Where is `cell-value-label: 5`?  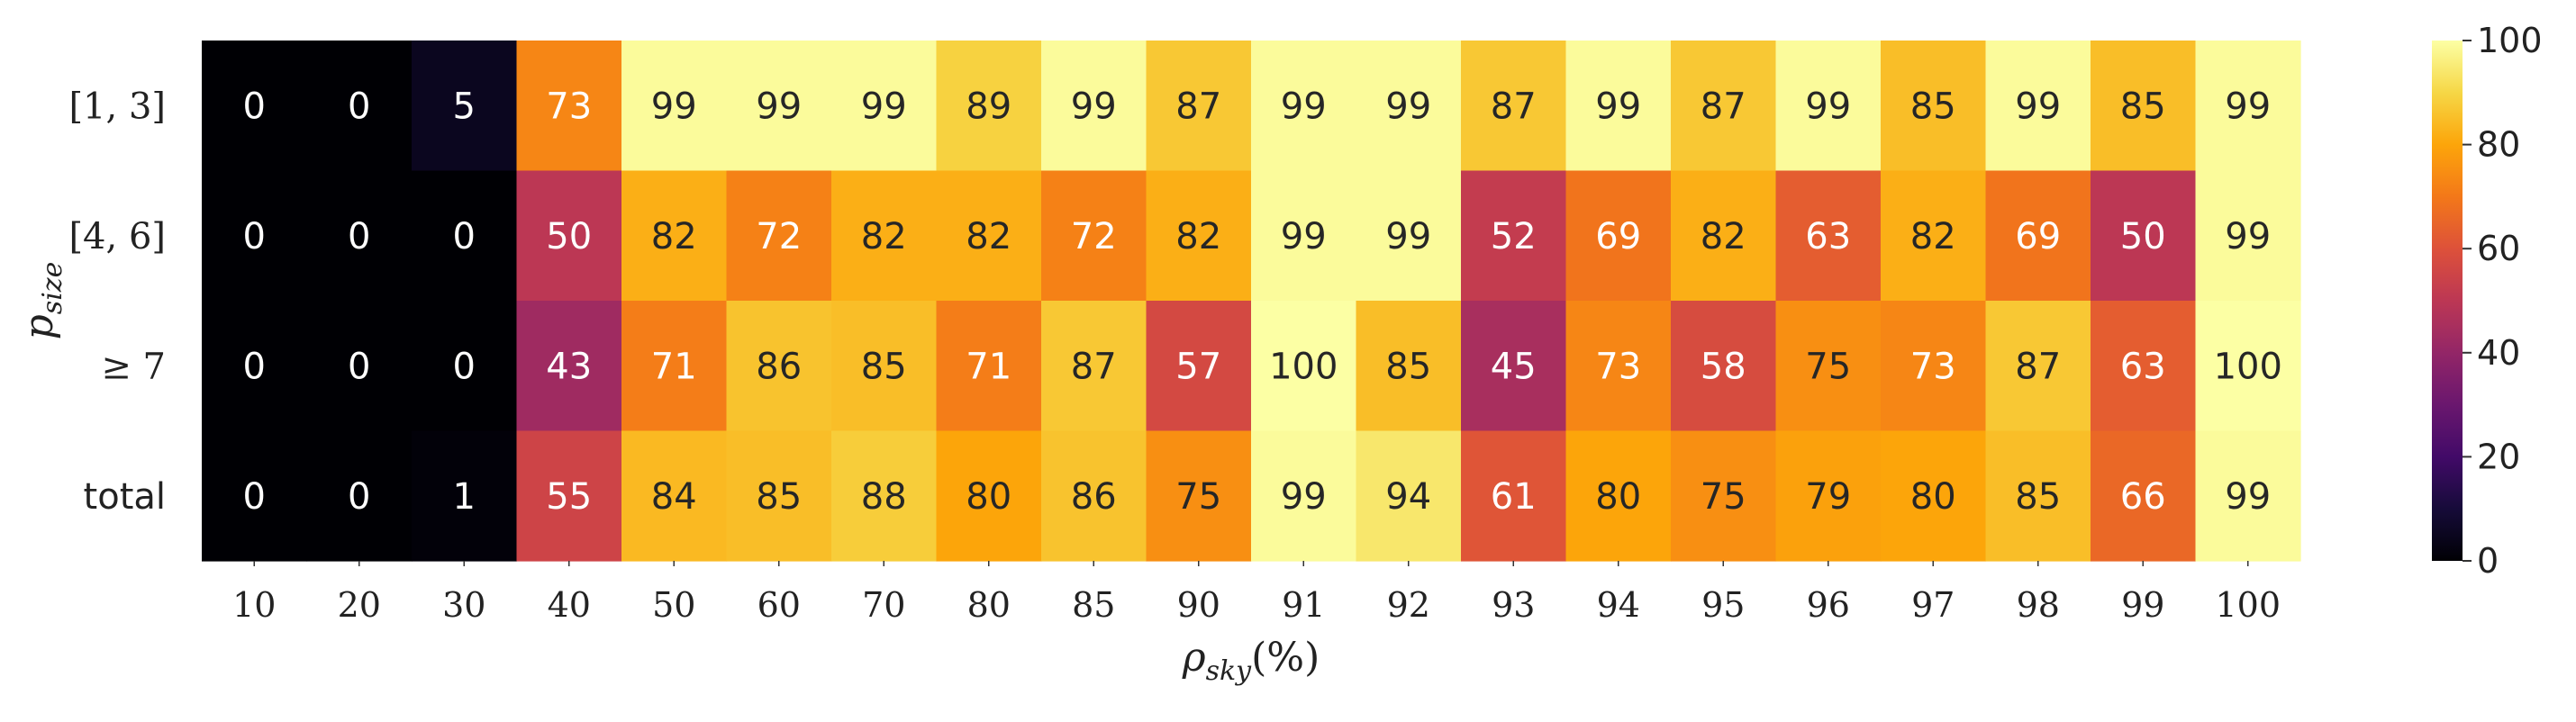
cell-value-label: 5 is located at coordinates (465, 107).